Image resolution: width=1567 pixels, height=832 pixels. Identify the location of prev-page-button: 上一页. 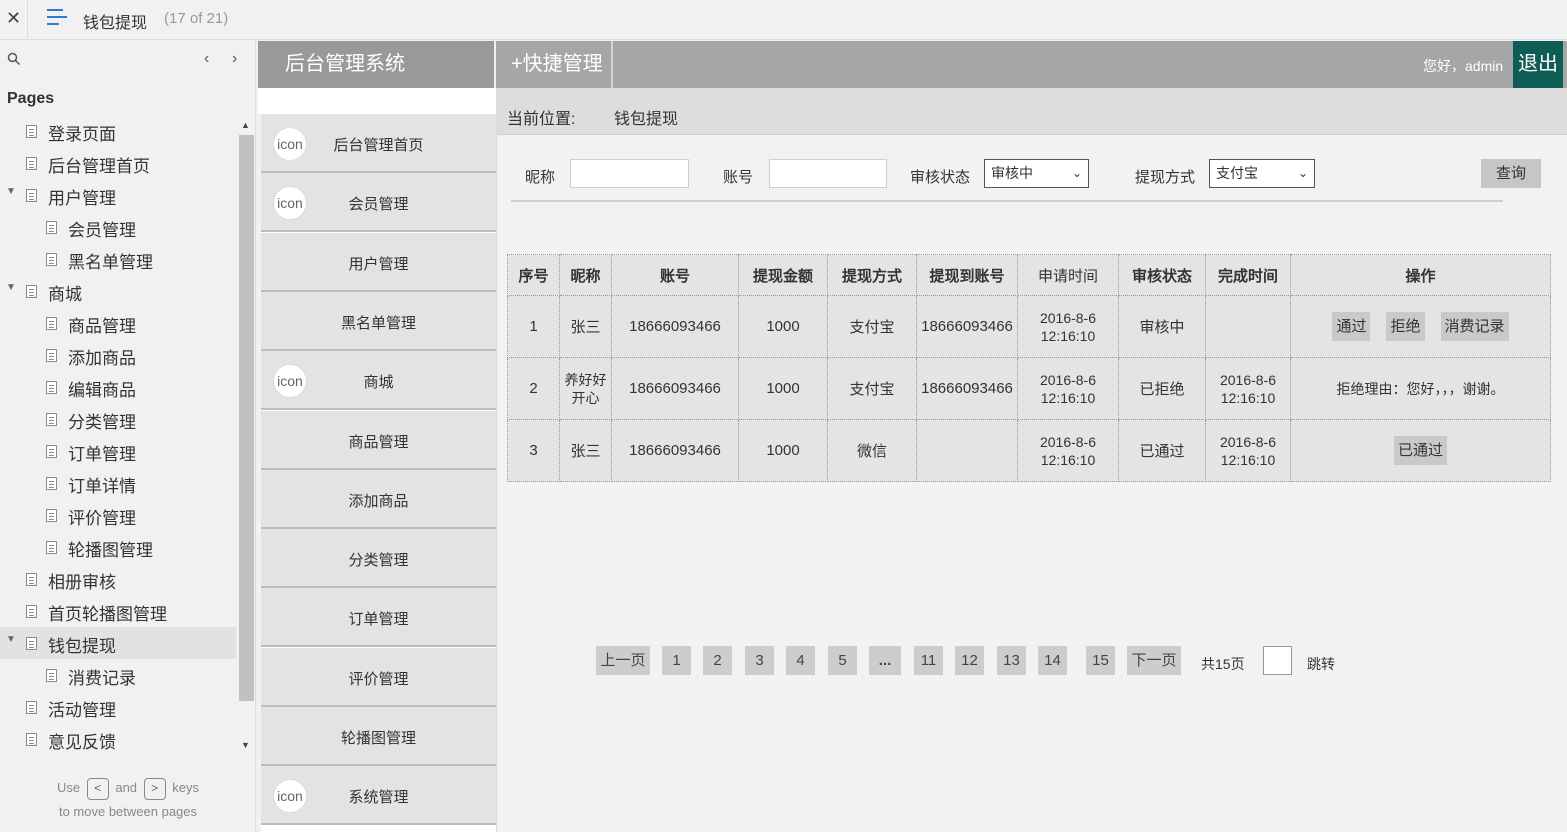
(623, 660).